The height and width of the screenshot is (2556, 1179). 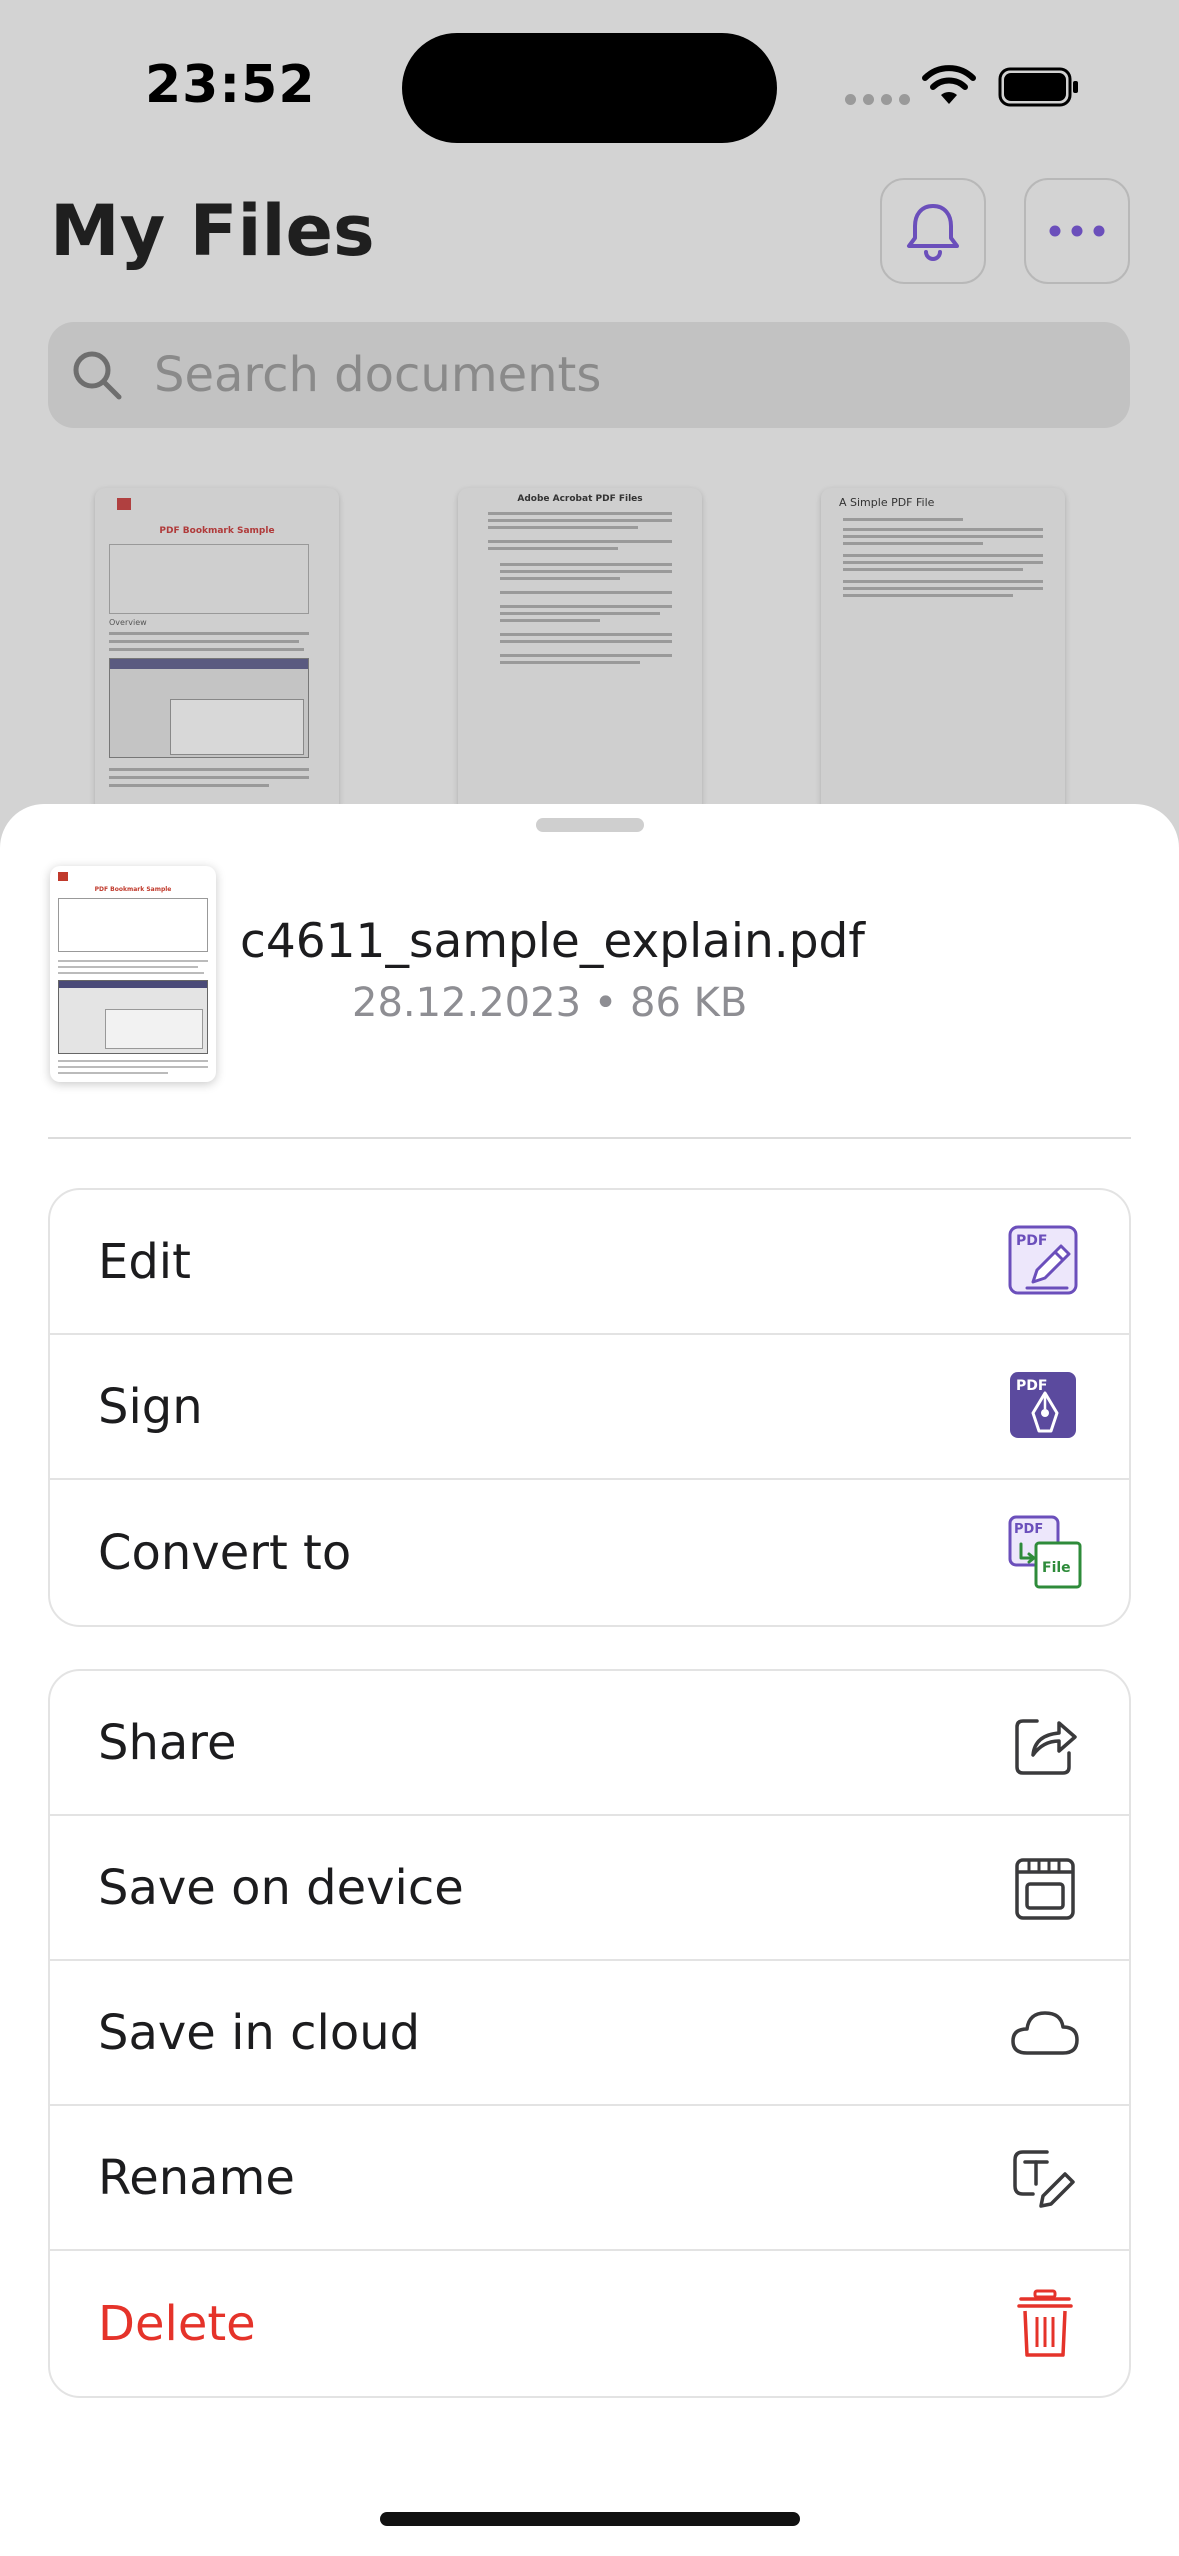 I want to click on pdf-sign-icon: PDF, so click(x=1043, y=1405).